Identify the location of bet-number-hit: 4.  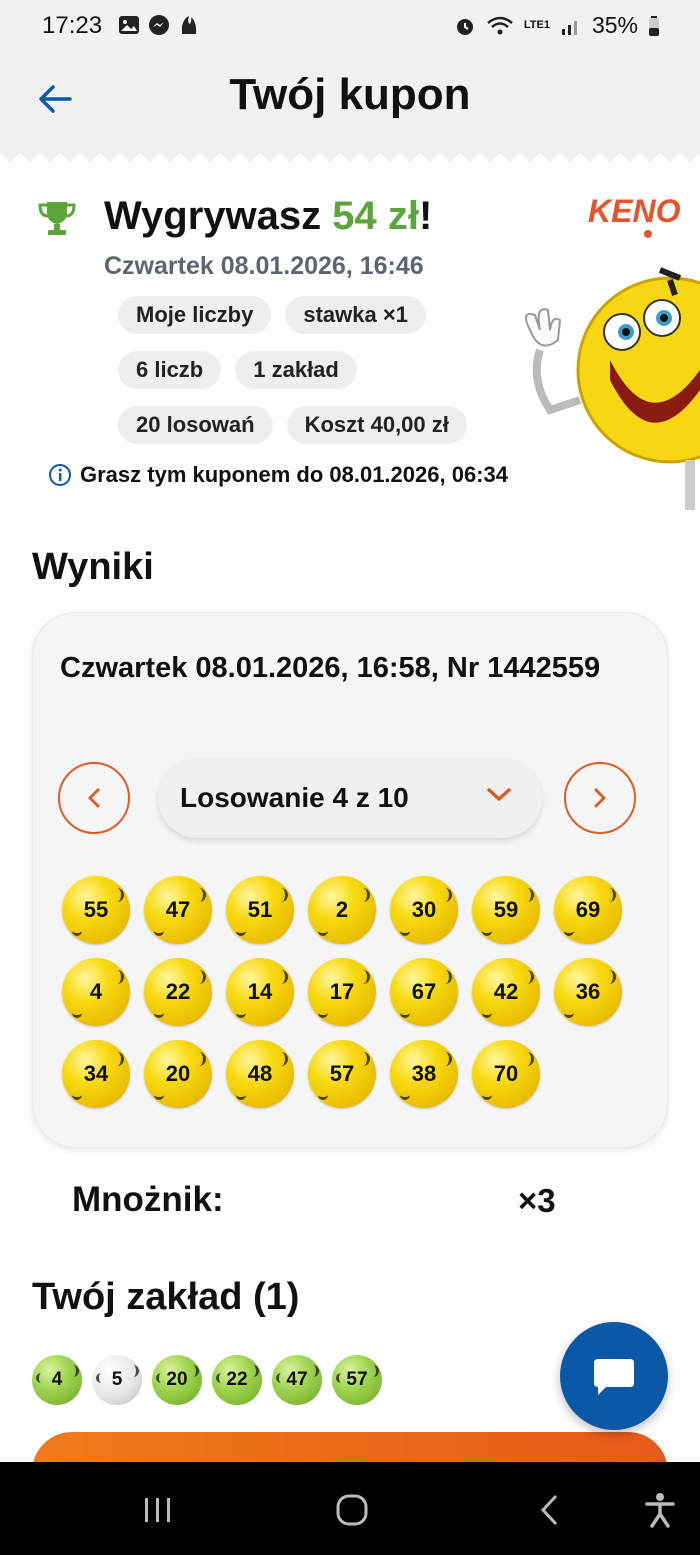
(57, 1380).